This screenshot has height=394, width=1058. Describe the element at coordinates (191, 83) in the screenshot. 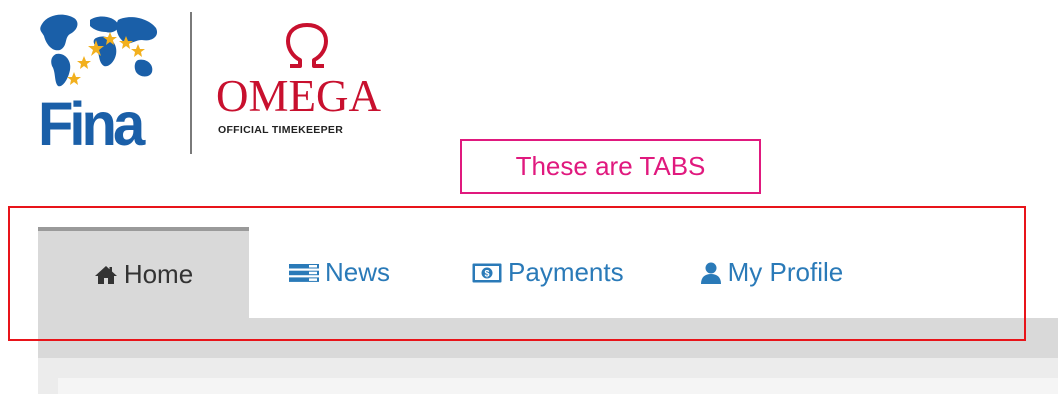

I see `logo-divider` at that location.